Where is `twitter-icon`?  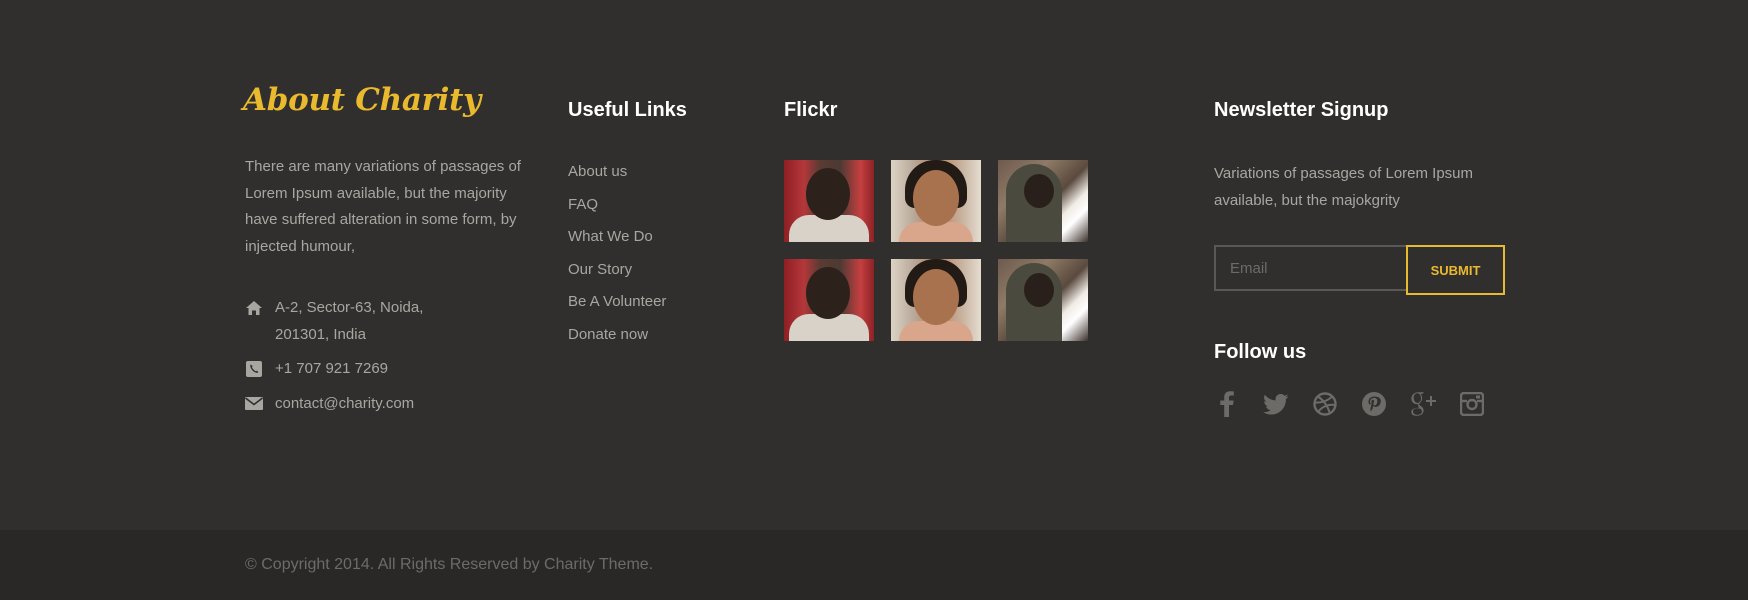
twitter-icon is located at coordinates (1276, 404).